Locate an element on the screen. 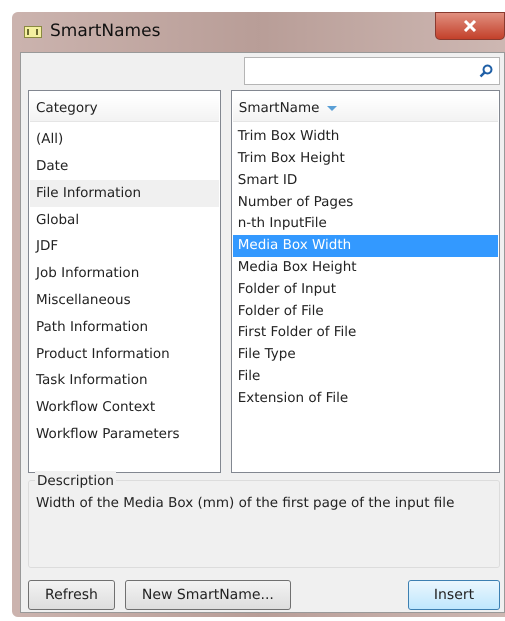  window-title: SmartNames is located at coordinates (105, 32).